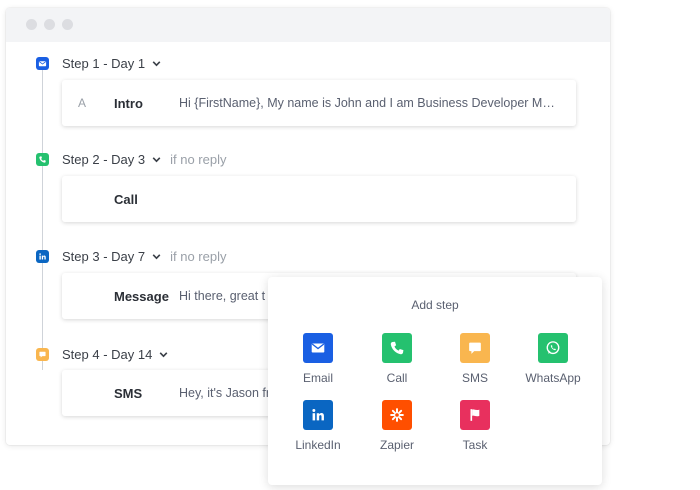 The image size is (700, 490). Describe the element at coordinates (31, 24) in the screenshot. I see `window-control-close` at that location.